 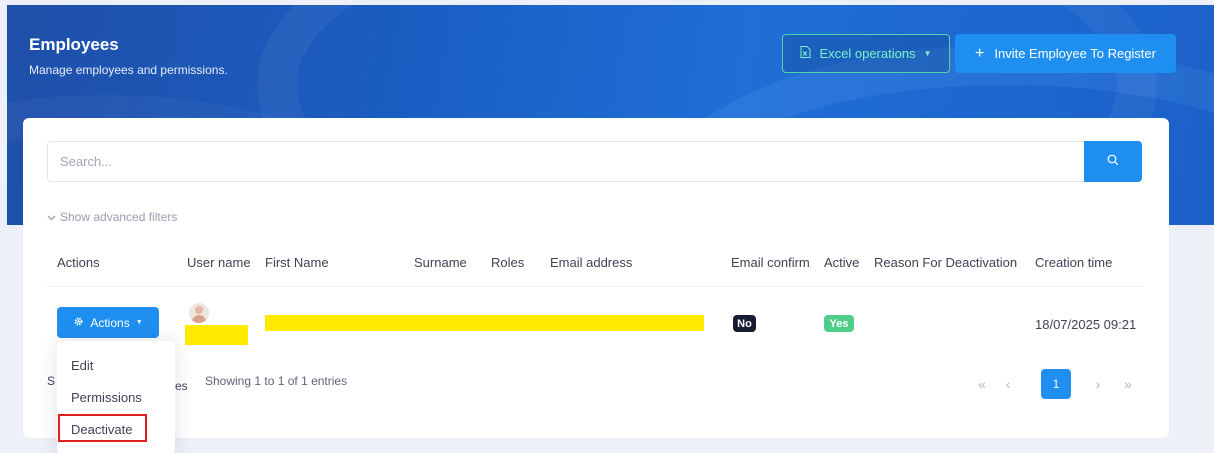 I want to click on entries-info: Showing 1 to 1 of 1 entries, so click(x=276, y=381).